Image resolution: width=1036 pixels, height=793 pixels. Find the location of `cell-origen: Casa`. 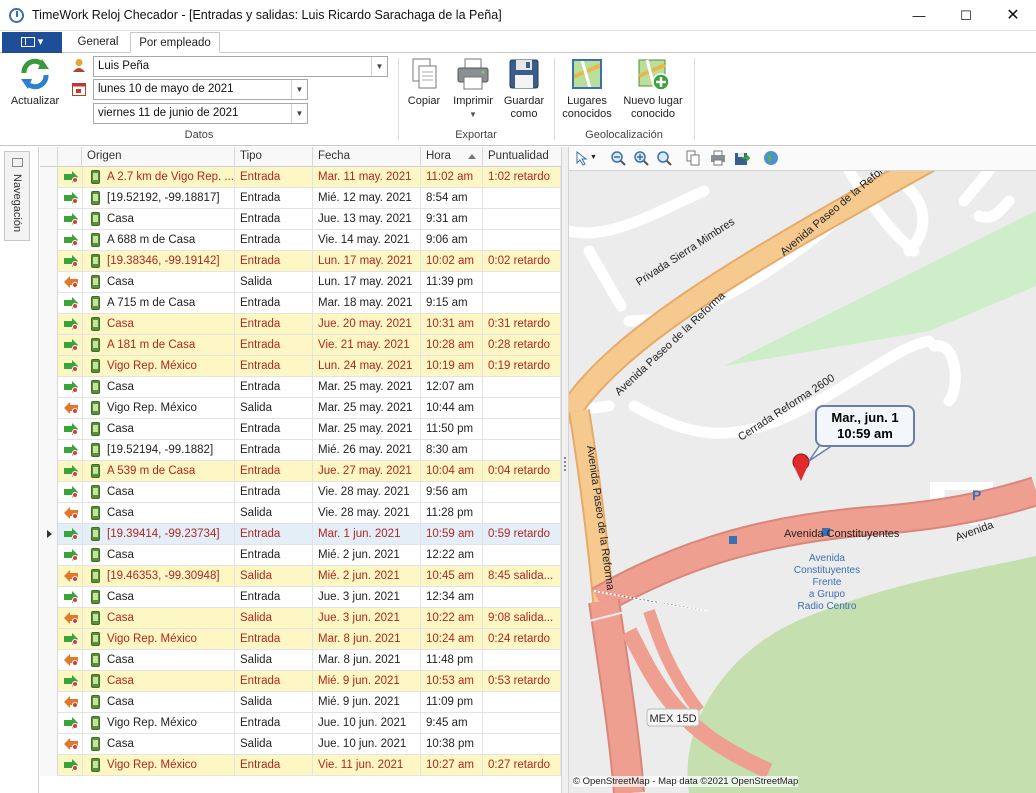

cell-origen: Casa is located at coordinates (168, 555).